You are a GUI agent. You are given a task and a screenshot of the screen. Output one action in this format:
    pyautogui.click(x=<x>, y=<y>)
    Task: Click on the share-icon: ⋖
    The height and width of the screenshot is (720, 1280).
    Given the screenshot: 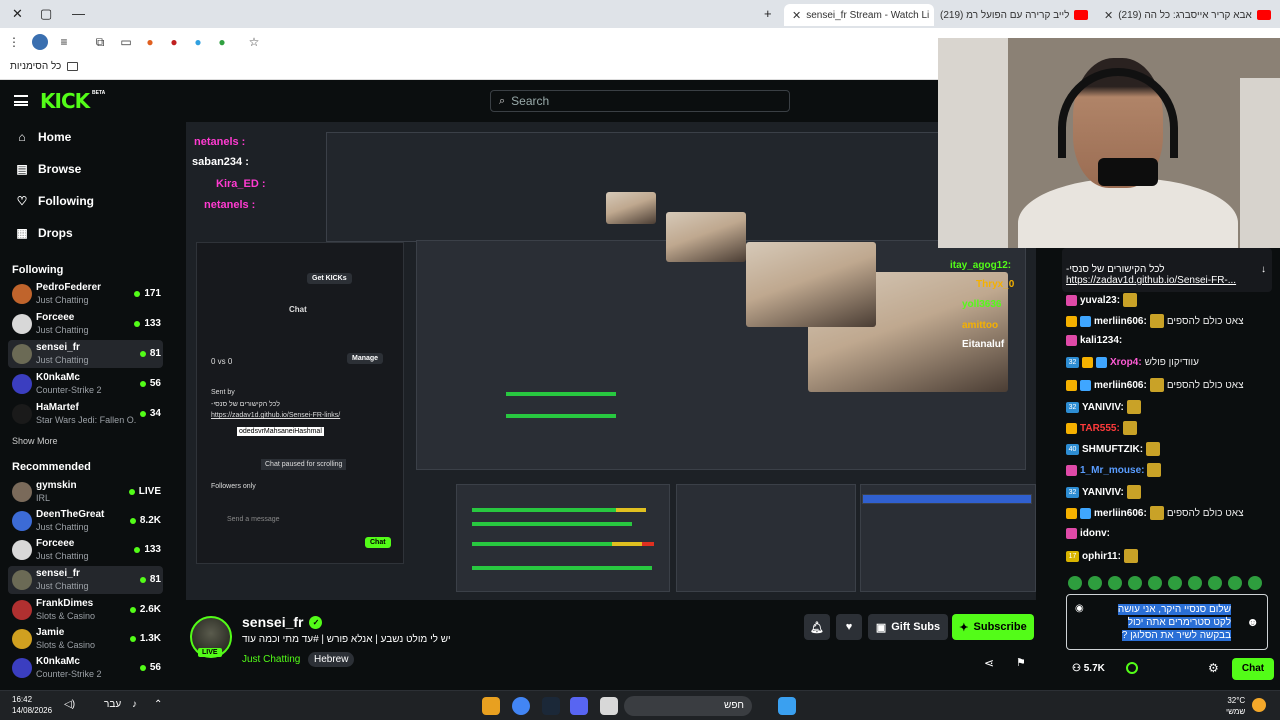 What is the action you would take?
    pyautogui.click(x=989, y=663)
    